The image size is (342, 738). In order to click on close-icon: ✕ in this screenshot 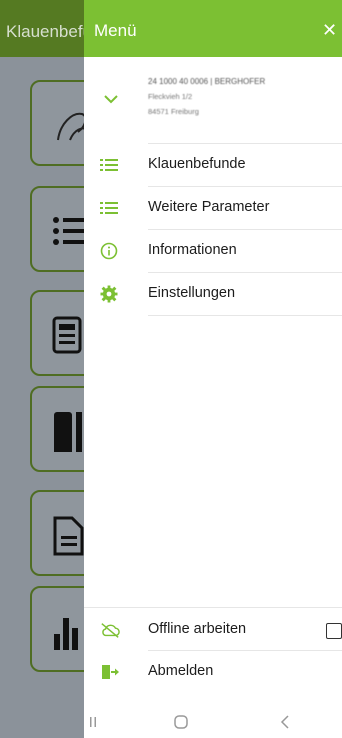, I will do `click(332, 30)`.